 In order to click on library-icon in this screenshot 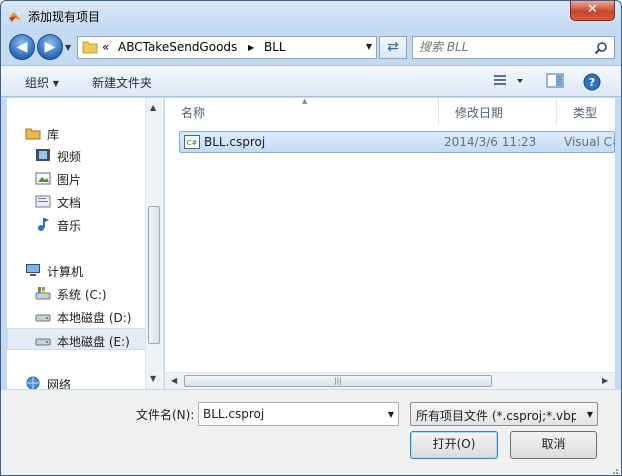, I will do `click(33, 134)`.